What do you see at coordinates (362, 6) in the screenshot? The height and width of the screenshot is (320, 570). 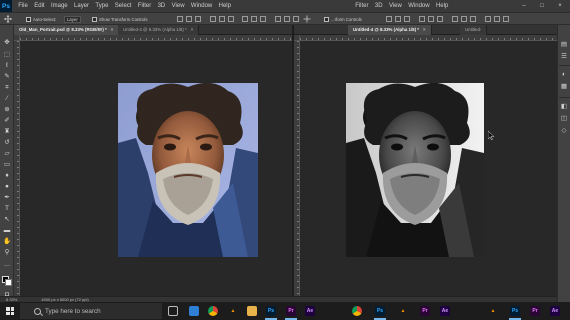 I see `menu-item-filter: Filter` at bounding box center [362, 6].